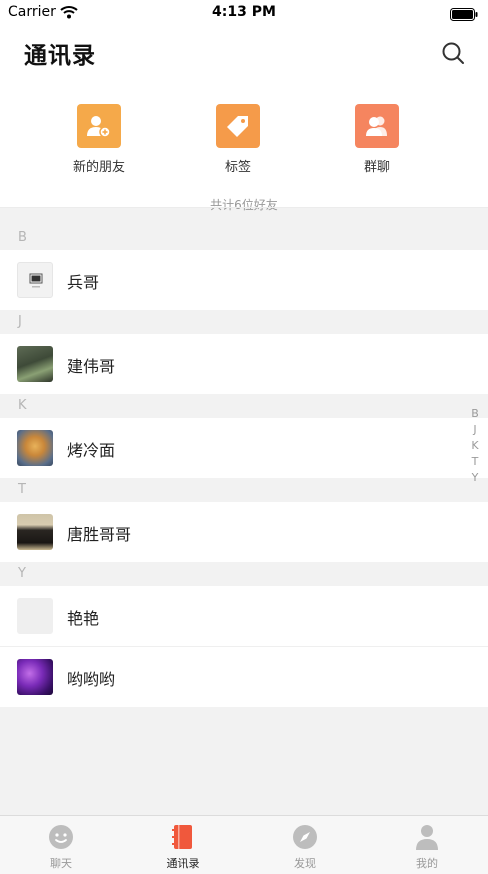  I want to click on food-photo-avatar, so click(35, 448).